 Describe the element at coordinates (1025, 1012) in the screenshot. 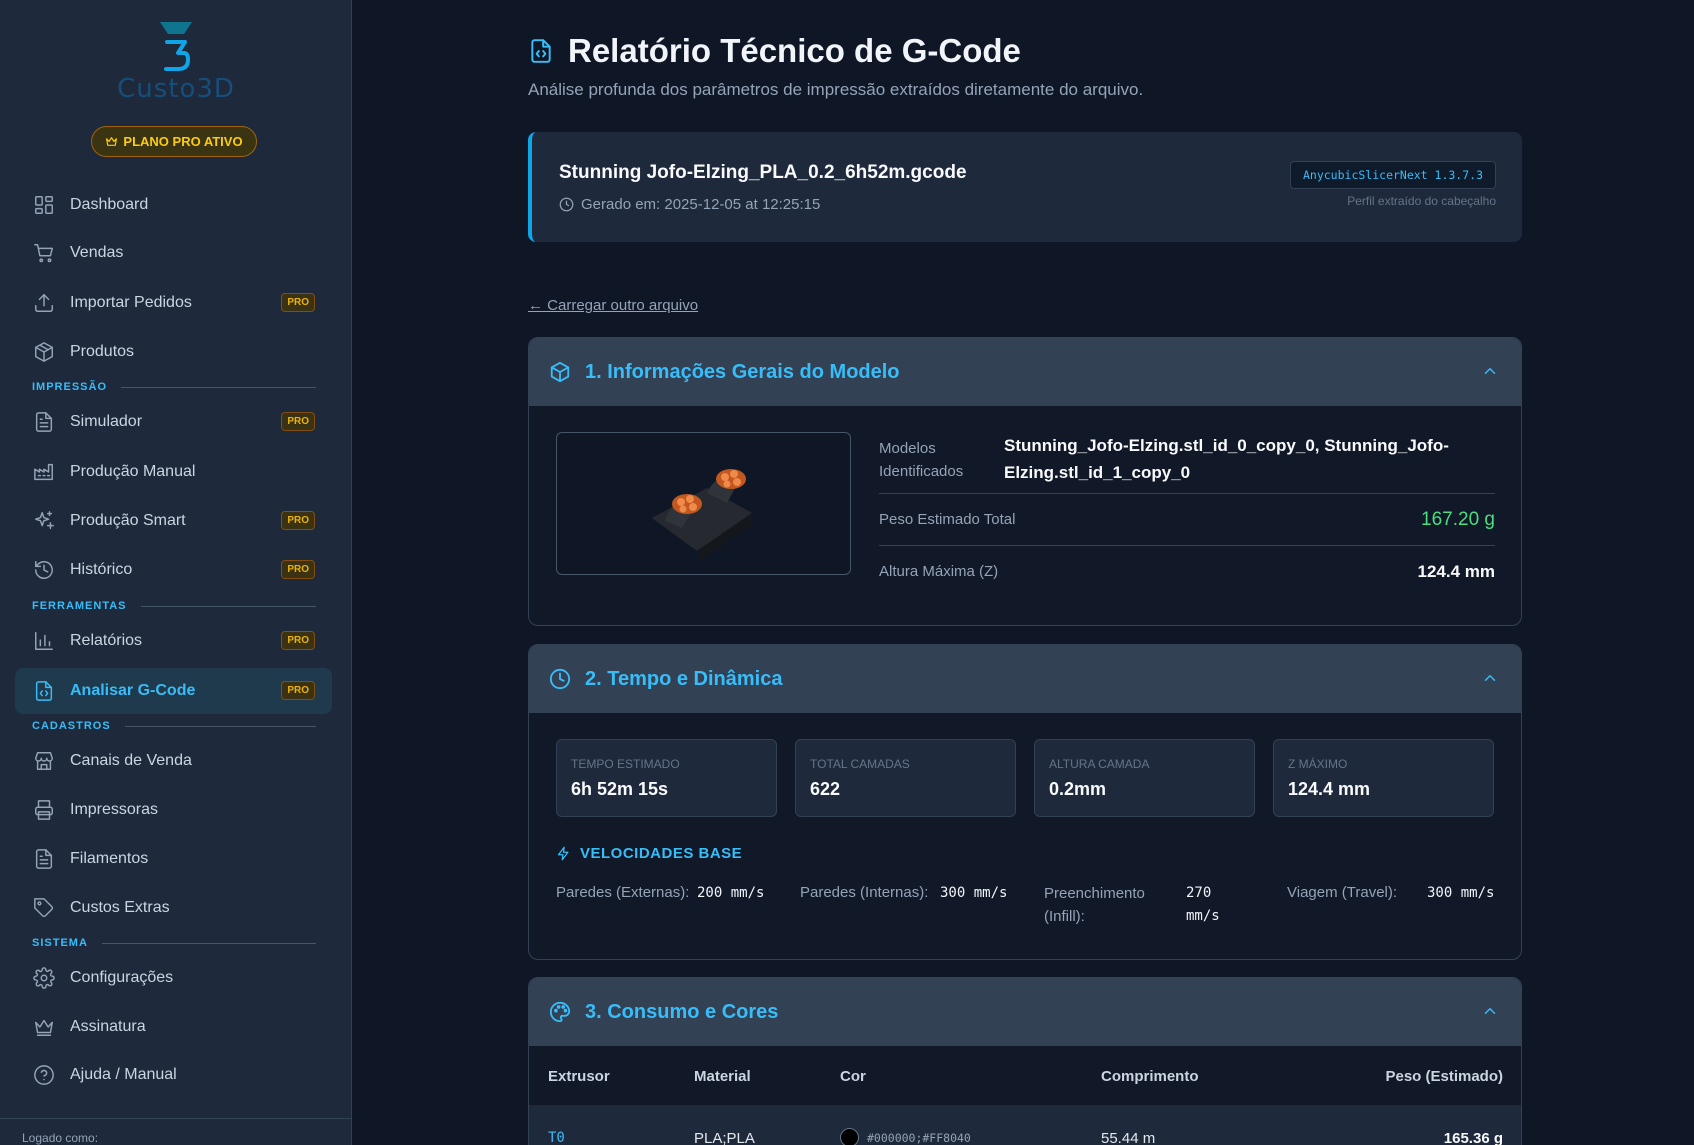

I see `consumption-header: 3. Consumo e Cores` at that location.